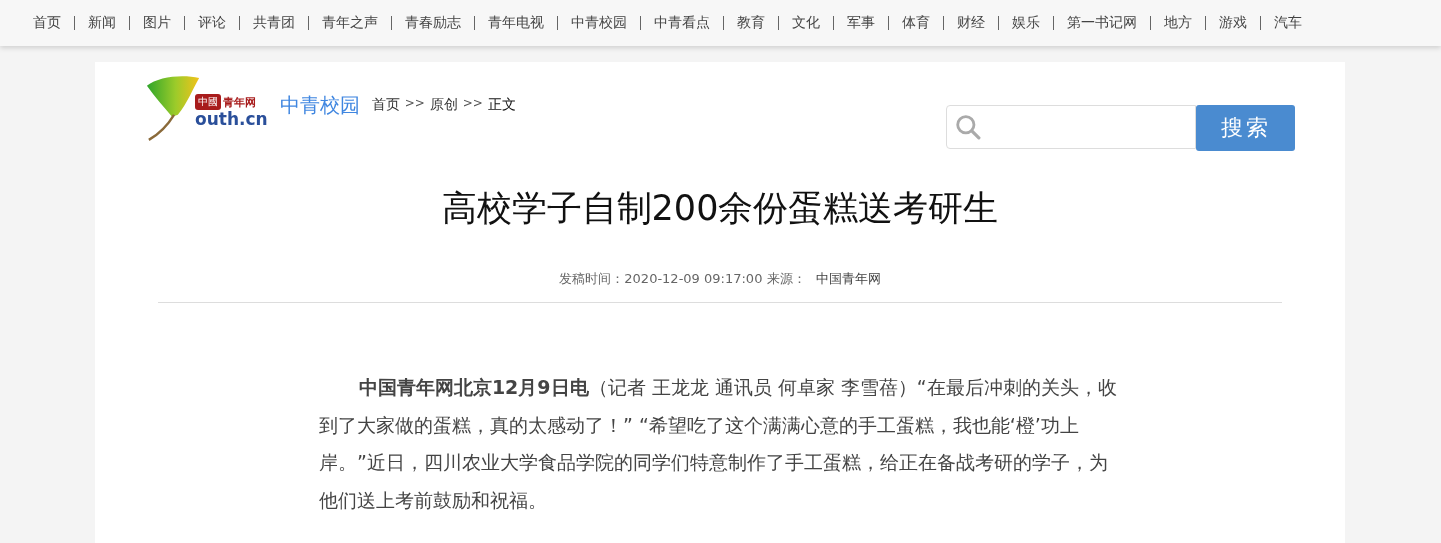  What do you see at coordinates (848, 278) in the screenshot?
I see `source-link: 中国青年网` at bounding box center [848, 278].